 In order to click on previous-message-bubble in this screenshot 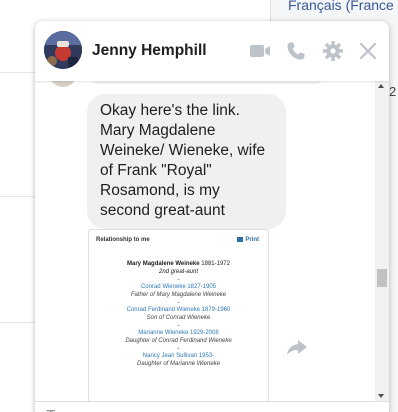, I will do `click(207, 82)`.